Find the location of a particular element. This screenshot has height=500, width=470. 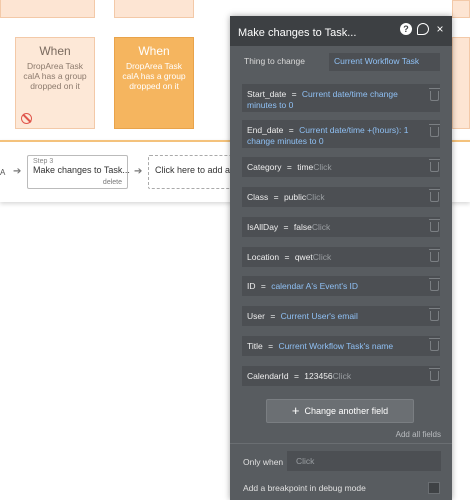

thing-to-change-row: Thing to change Current Workflow Task is located at coordinates (342, 62).